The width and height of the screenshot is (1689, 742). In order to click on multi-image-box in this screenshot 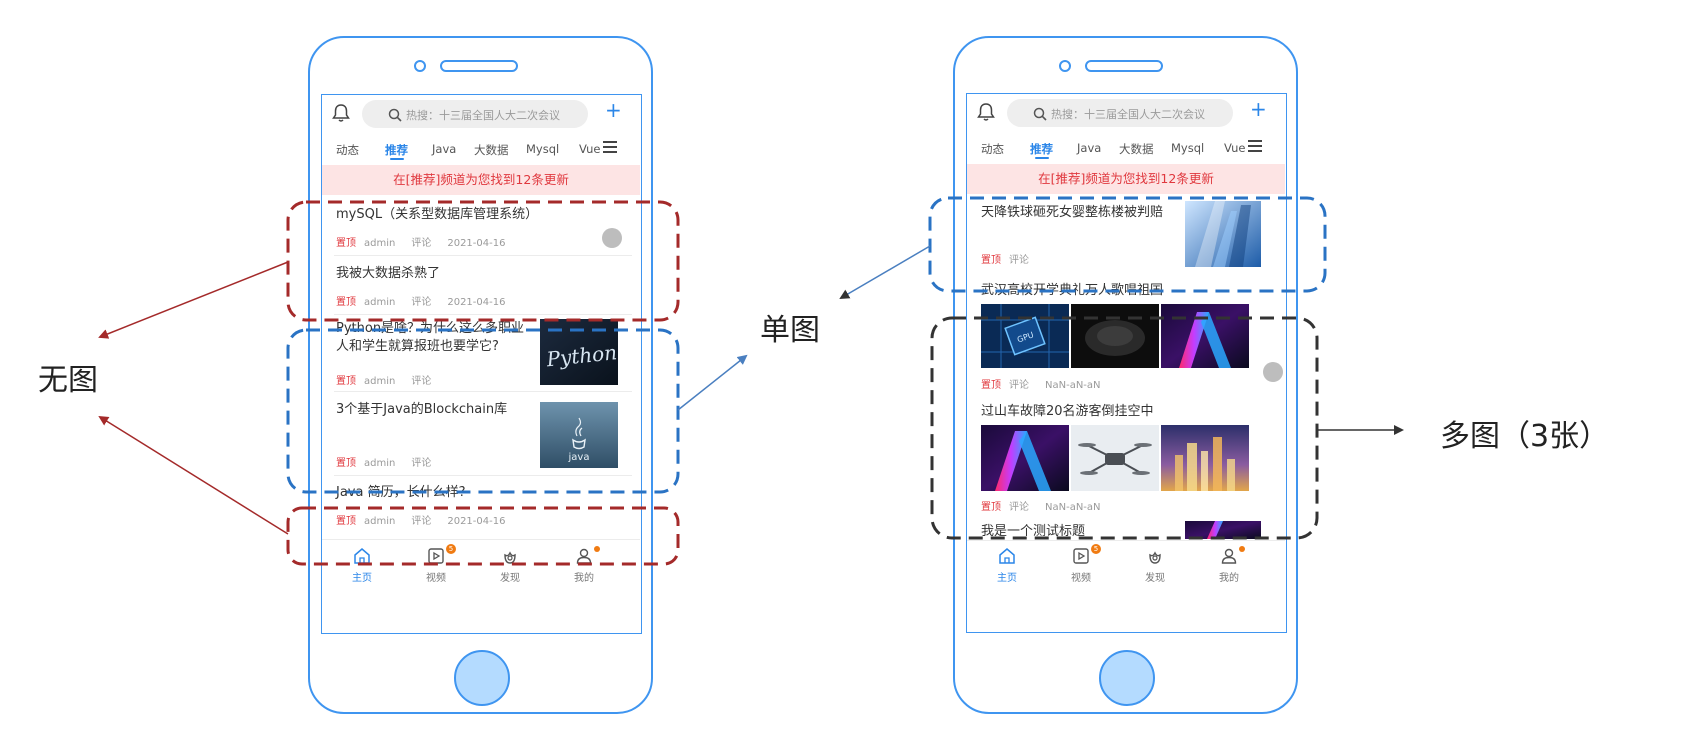, I will do `click(1124, 428)`.